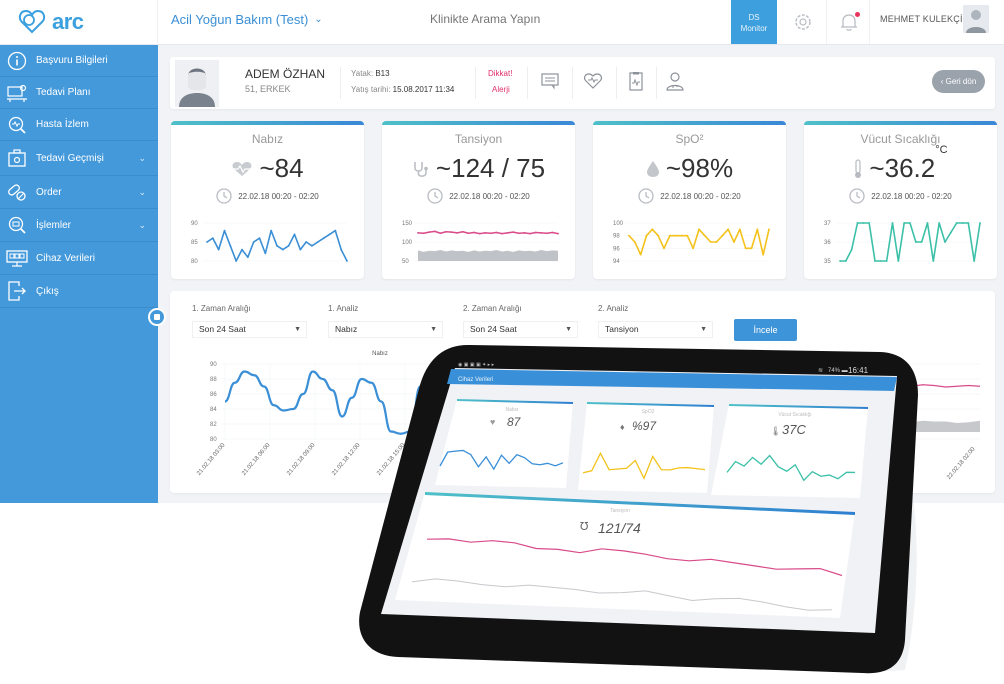  What do you see at coordinates (380, 354) in the screenshot?
I see `chart-title: Nabız` at bounding box center [380, 354].